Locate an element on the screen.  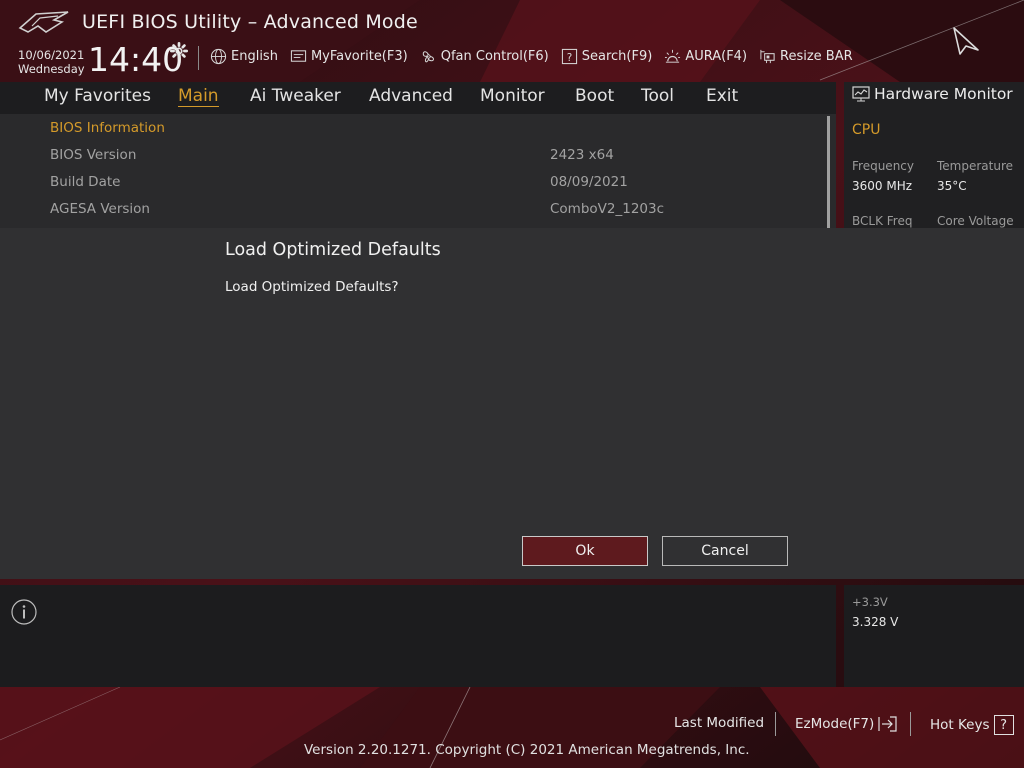
language-button: English is located at coordinates (244, 56).